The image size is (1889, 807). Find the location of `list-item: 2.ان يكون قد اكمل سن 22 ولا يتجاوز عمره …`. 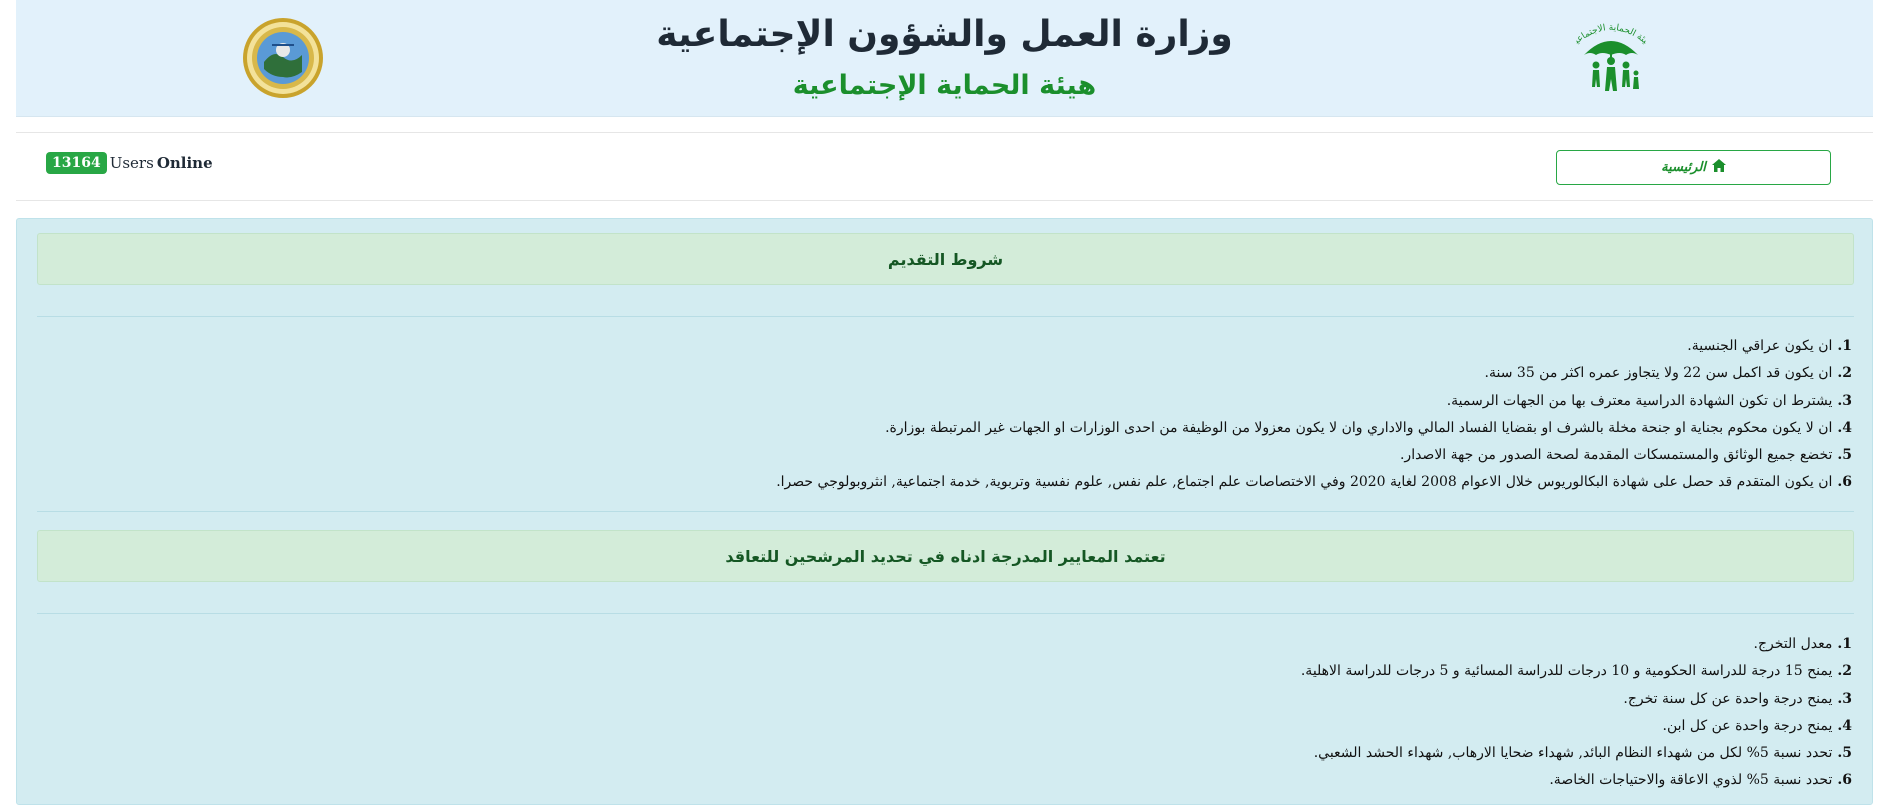

list-item: 2.ان يكون قد اكمل سن 22 ولا يتجاوز عمره … is located at coordinates (1668, 373).